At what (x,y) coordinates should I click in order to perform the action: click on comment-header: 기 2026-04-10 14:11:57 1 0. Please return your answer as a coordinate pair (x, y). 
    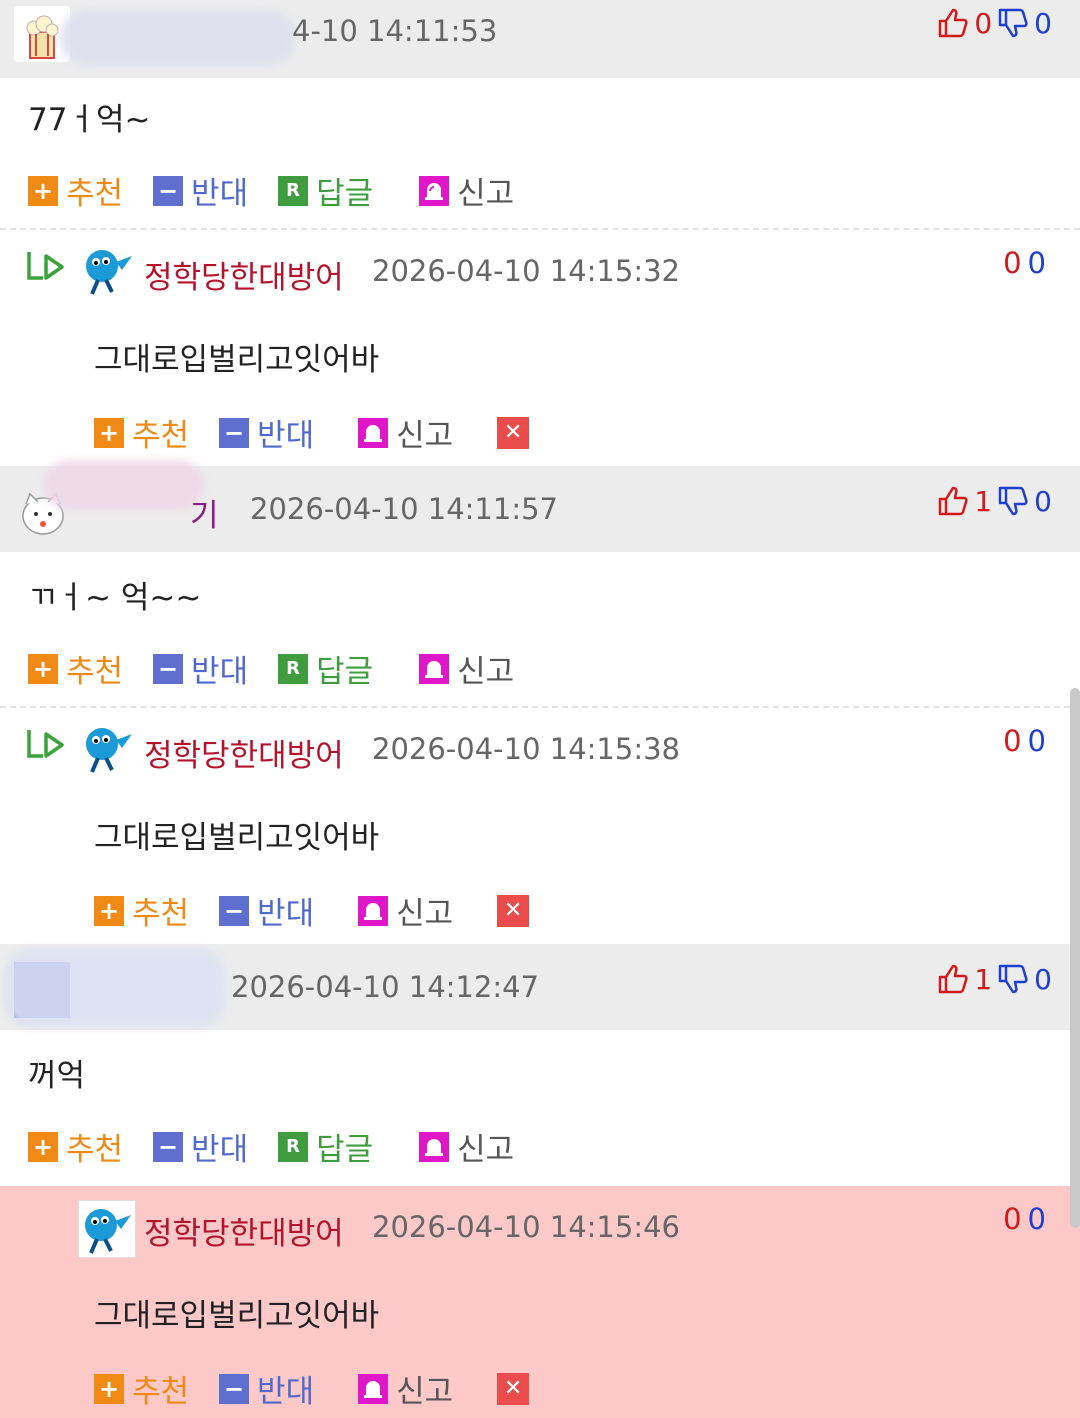
    Looking at the image, I should click on (540, 506).